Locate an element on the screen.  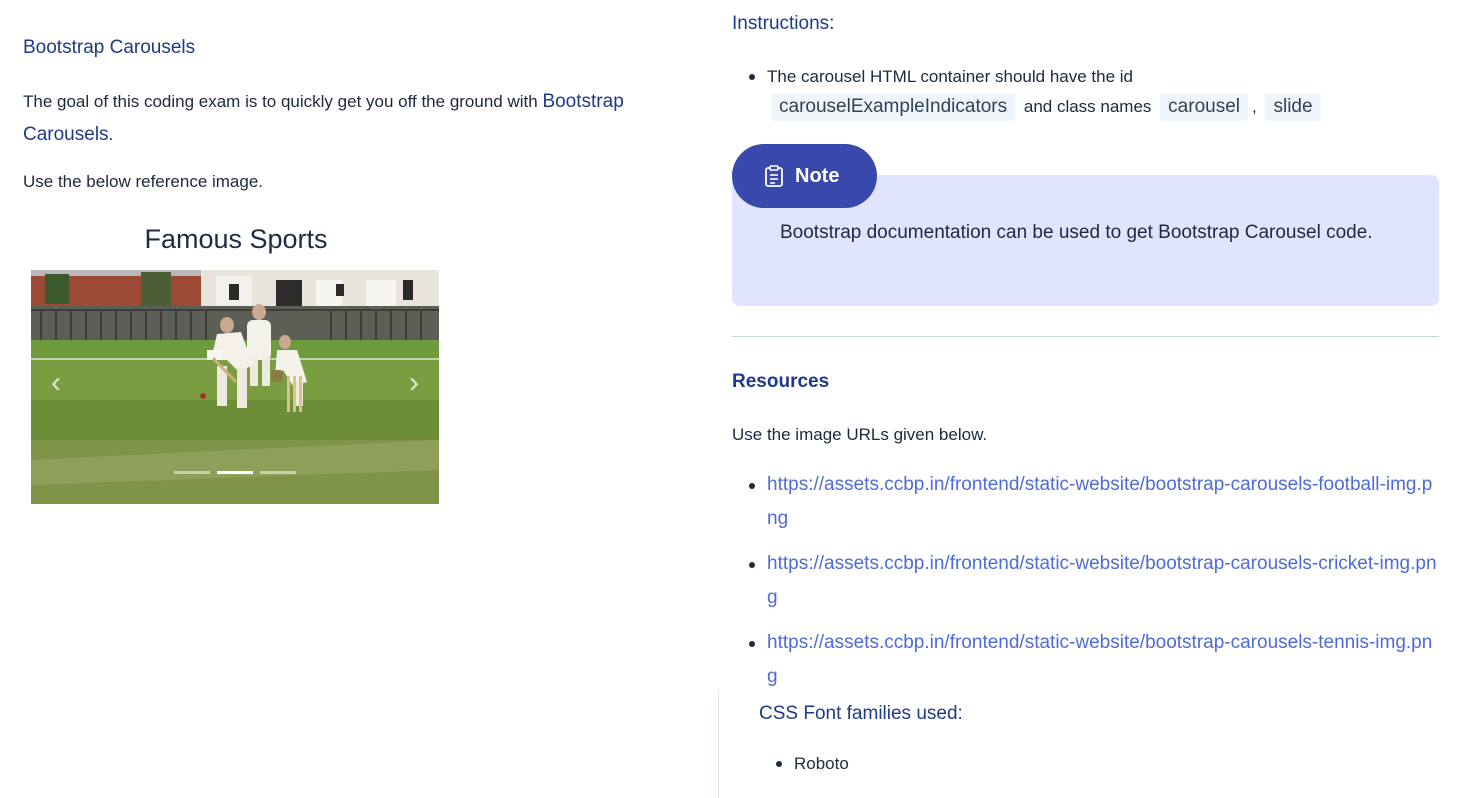
resources-text: Use the image URLs given below. is located at coordinates (860, 434).